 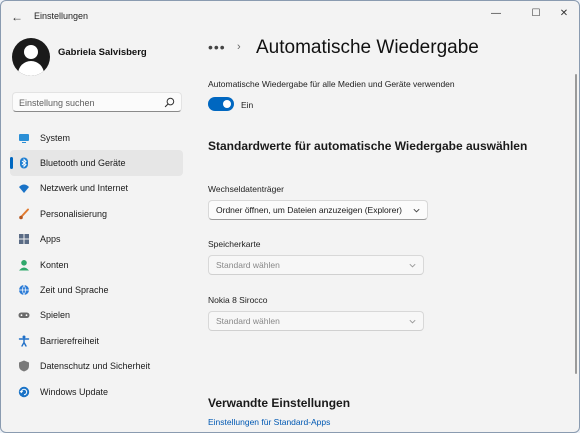 What do you see at coordinates (54, 264) in the screenshot?
I see `sidebar-item-label: Konten` at bounding box center [54, 264].